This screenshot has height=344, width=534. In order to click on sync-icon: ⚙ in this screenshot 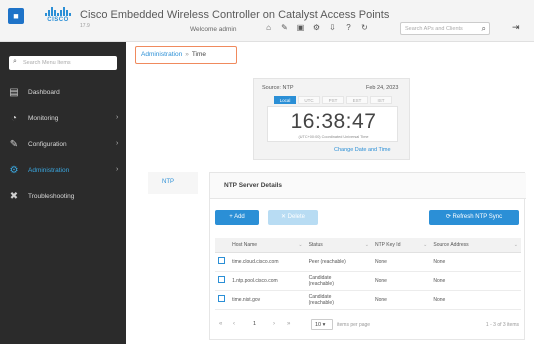, I will do `click(316, 28)`.